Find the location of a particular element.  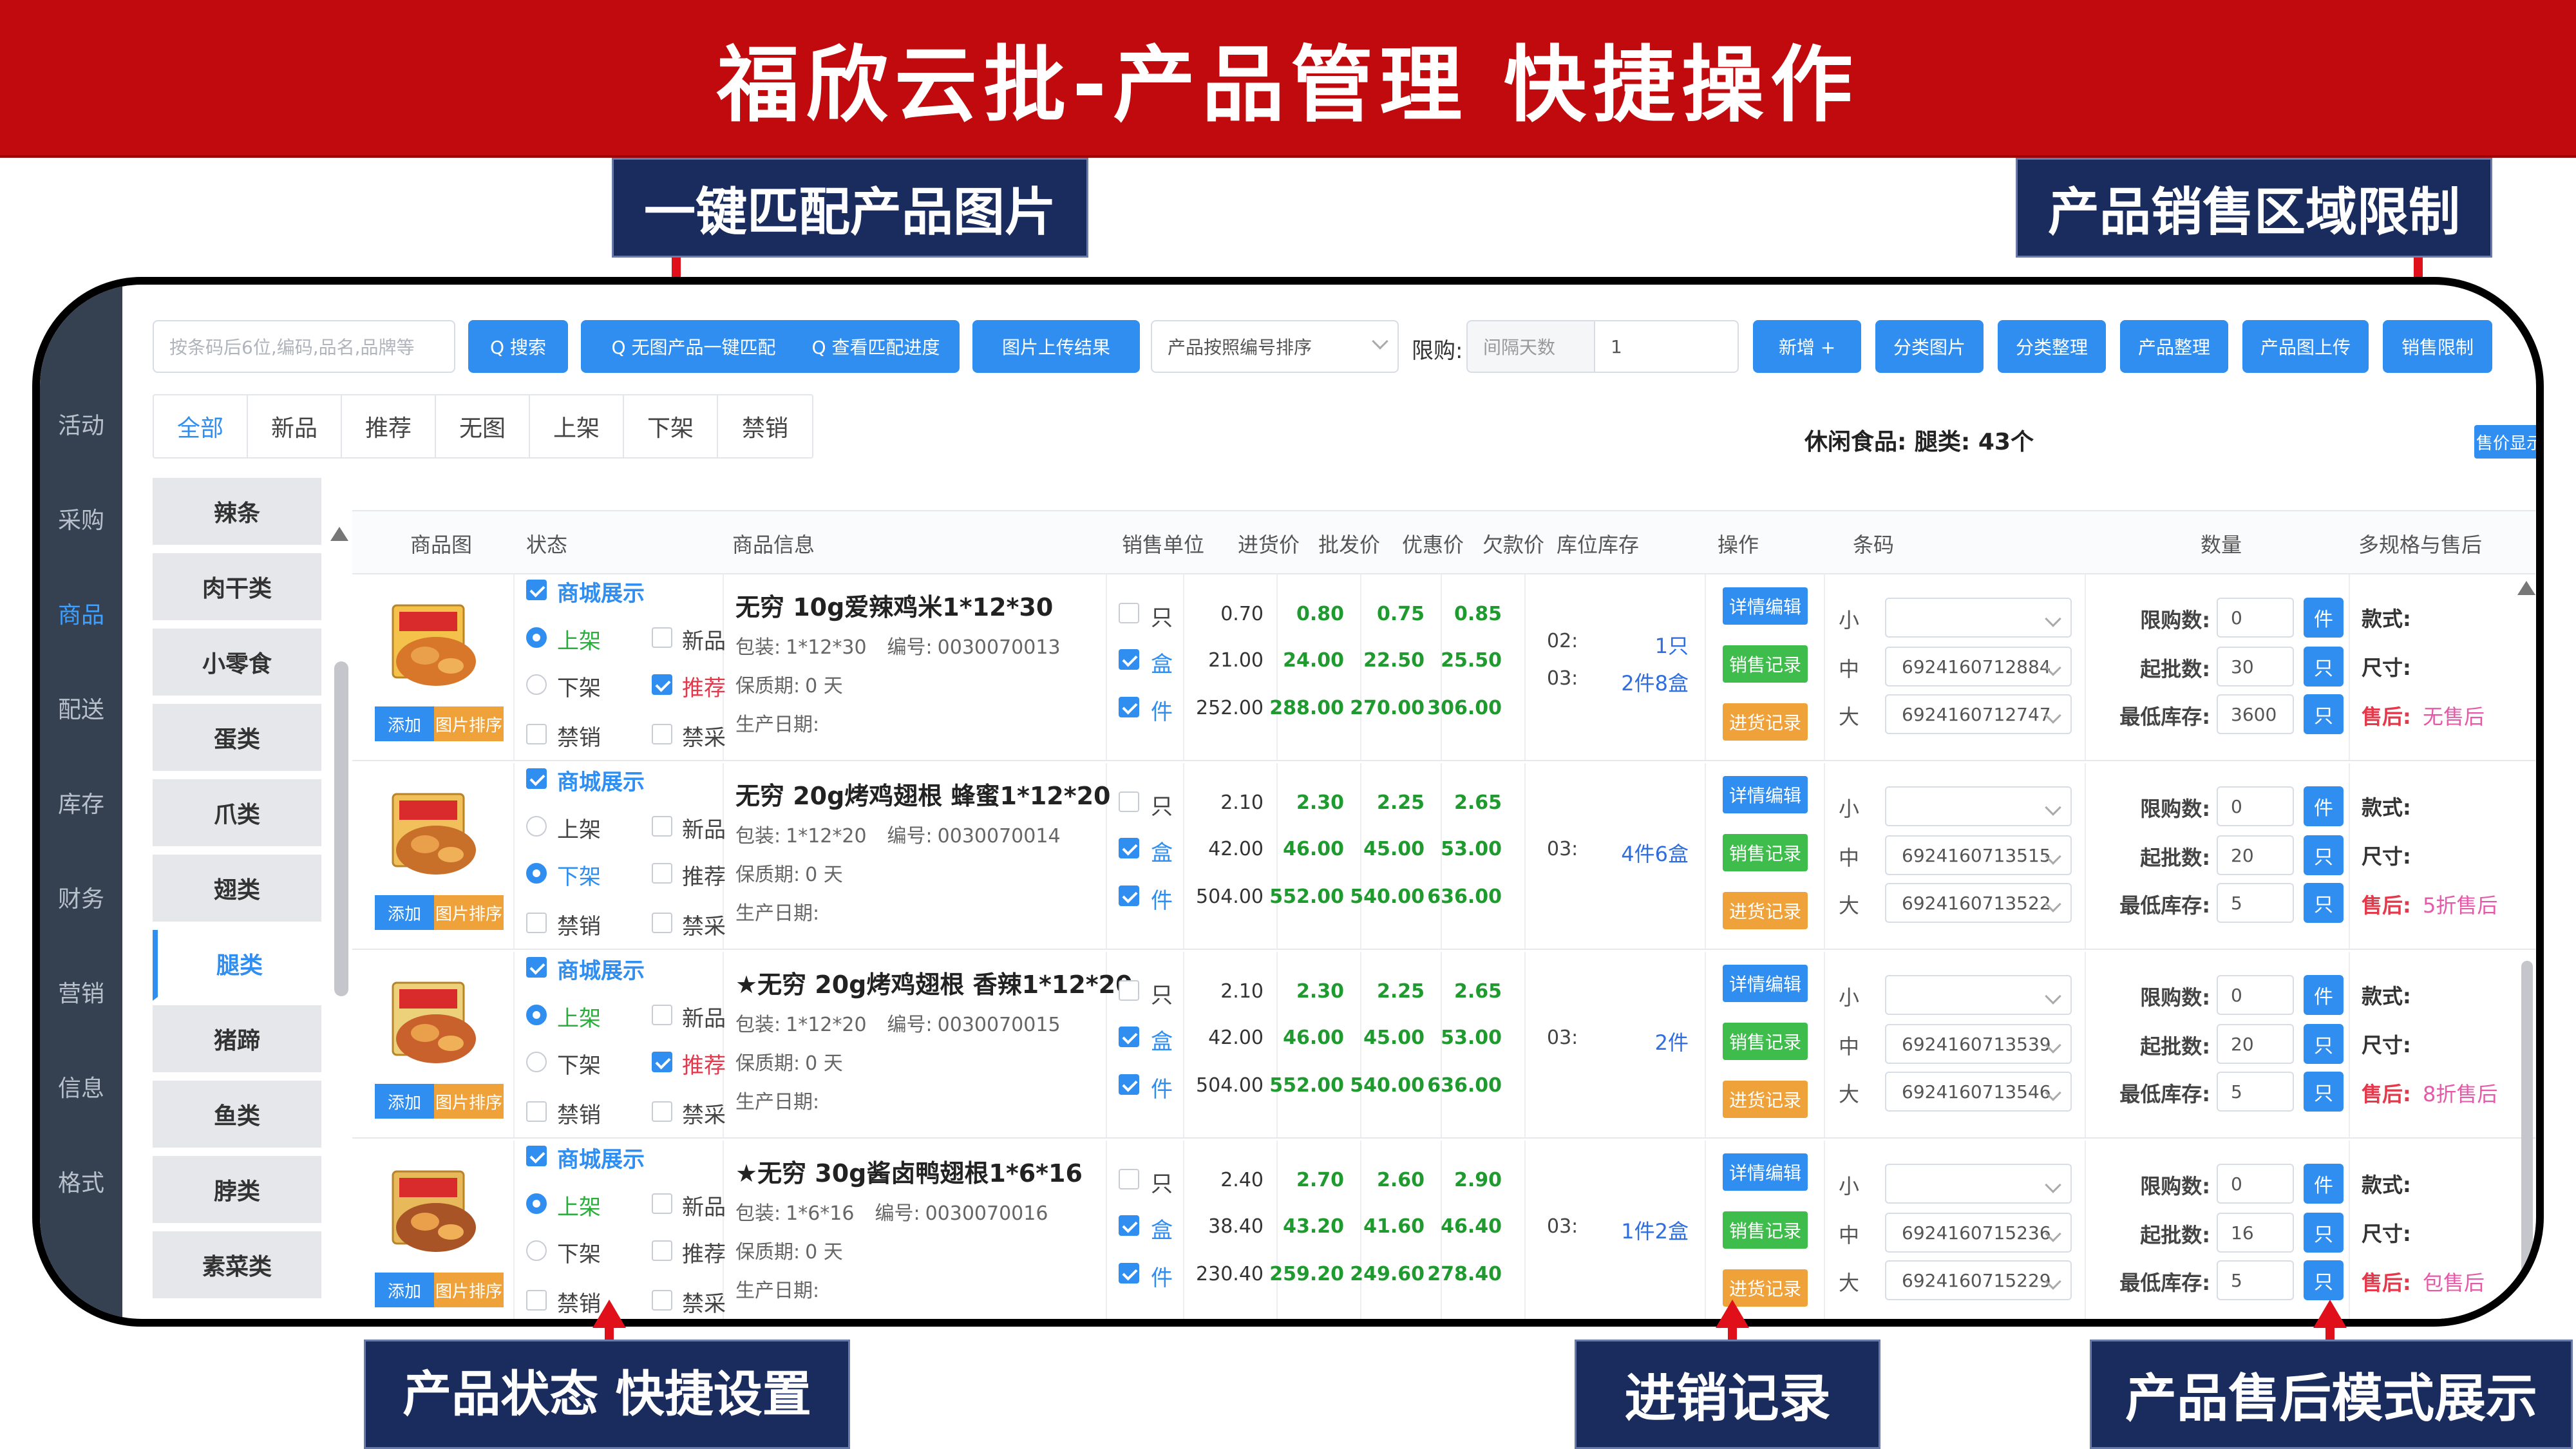

category-item: 鱼类 is located at coordinates (237, 1116).